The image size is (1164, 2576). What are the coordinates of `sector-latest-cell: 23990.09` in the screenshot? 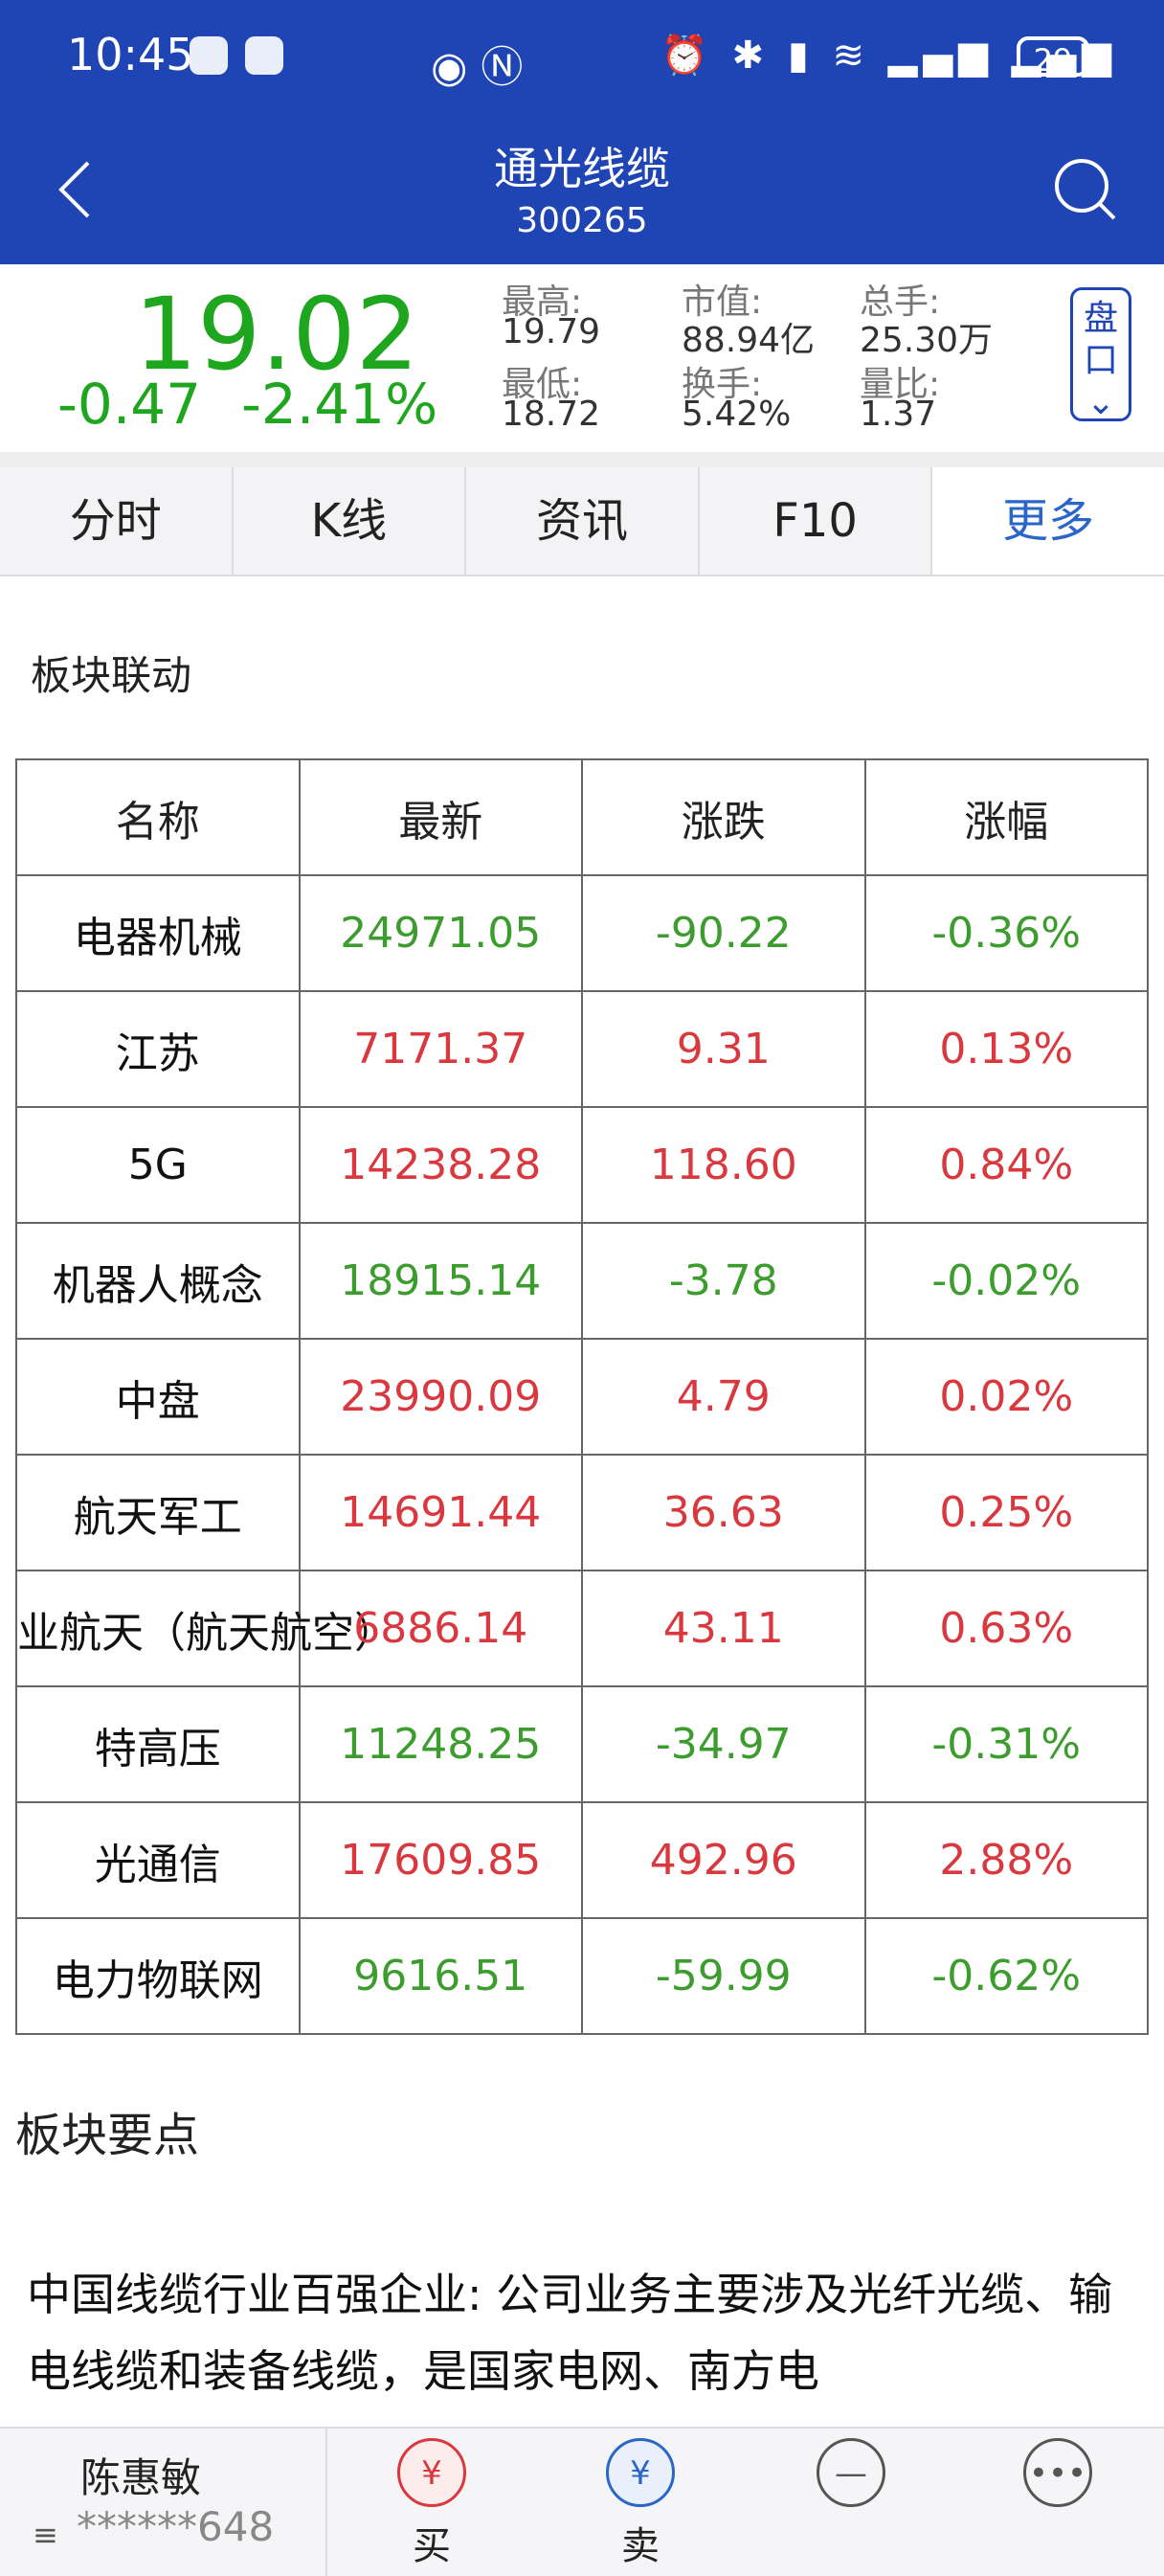 It's located at (441, 1397).